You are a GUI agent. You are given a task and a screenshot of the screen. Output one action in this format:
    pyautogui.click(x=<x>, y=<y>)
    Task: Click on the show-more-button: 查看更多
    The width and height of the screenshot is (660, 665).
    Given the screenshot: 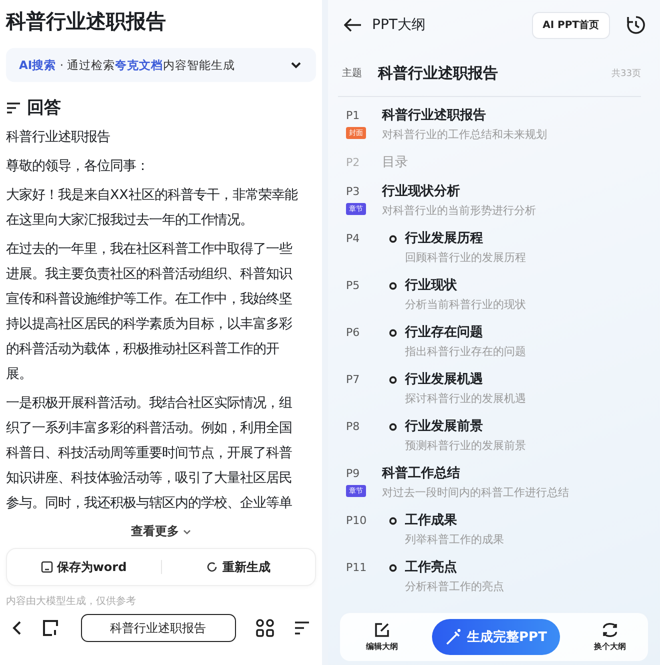 What is the action you would take?
    pyautogui.click(x=161, y=531)
    